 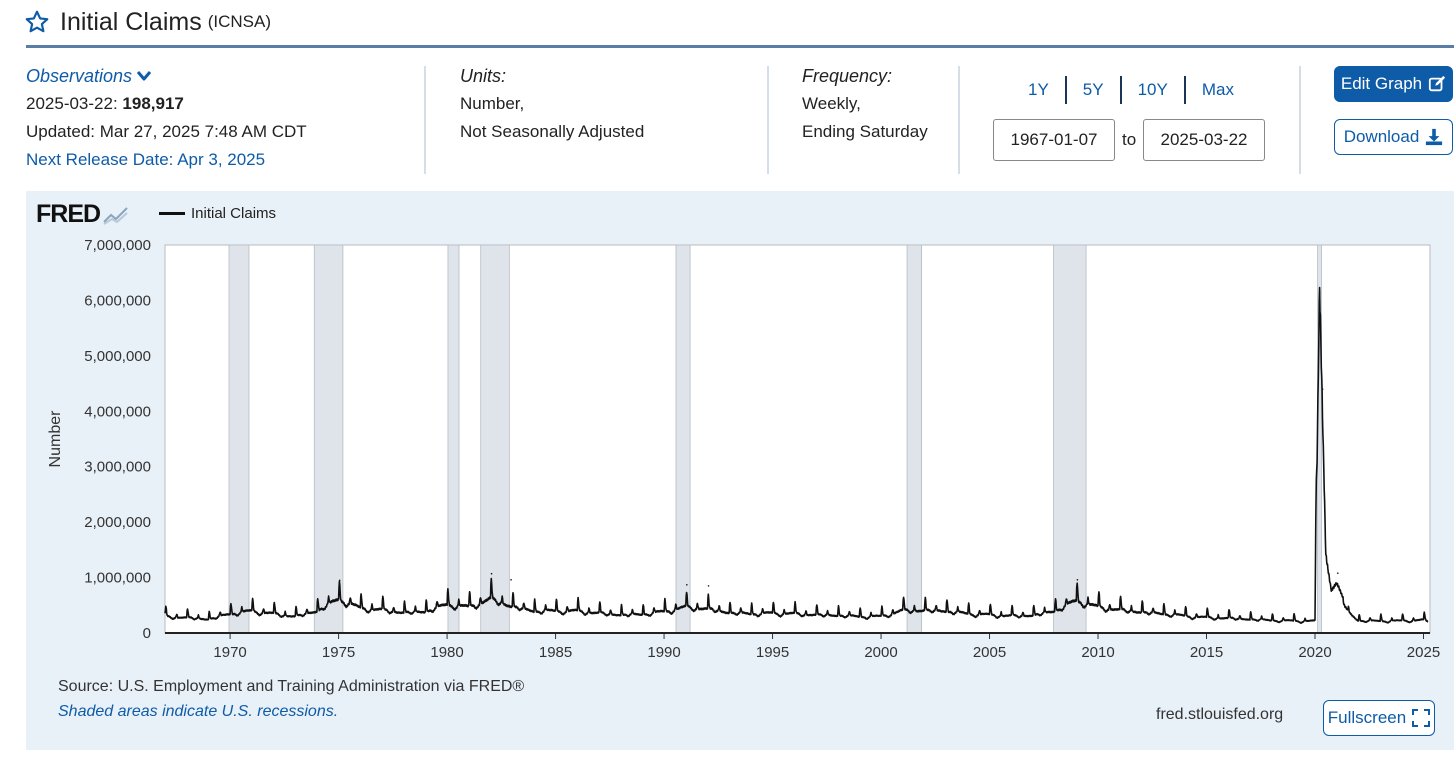 What do you see at coordinates (117, 245) in the screenshot?
I see `y-tick-label: 7,000,000` at bounding box center [117, 245].